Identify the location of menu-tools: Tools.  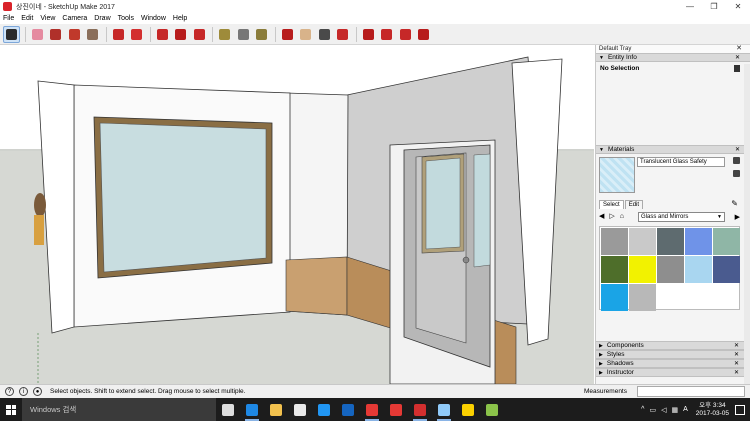
(126, 18).